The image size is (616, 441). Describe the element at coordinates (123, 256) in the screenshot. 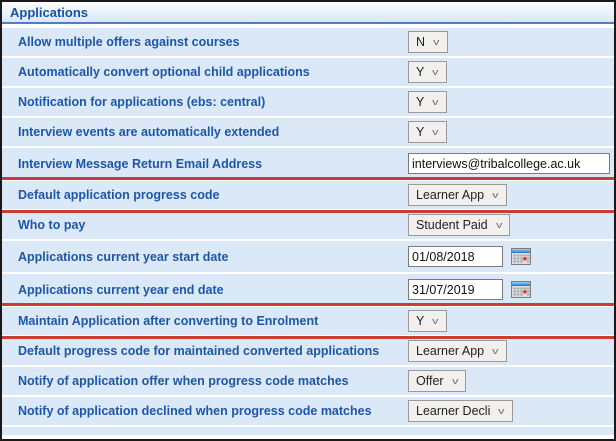

I see `setting-label: Applications current year start date` at that location.